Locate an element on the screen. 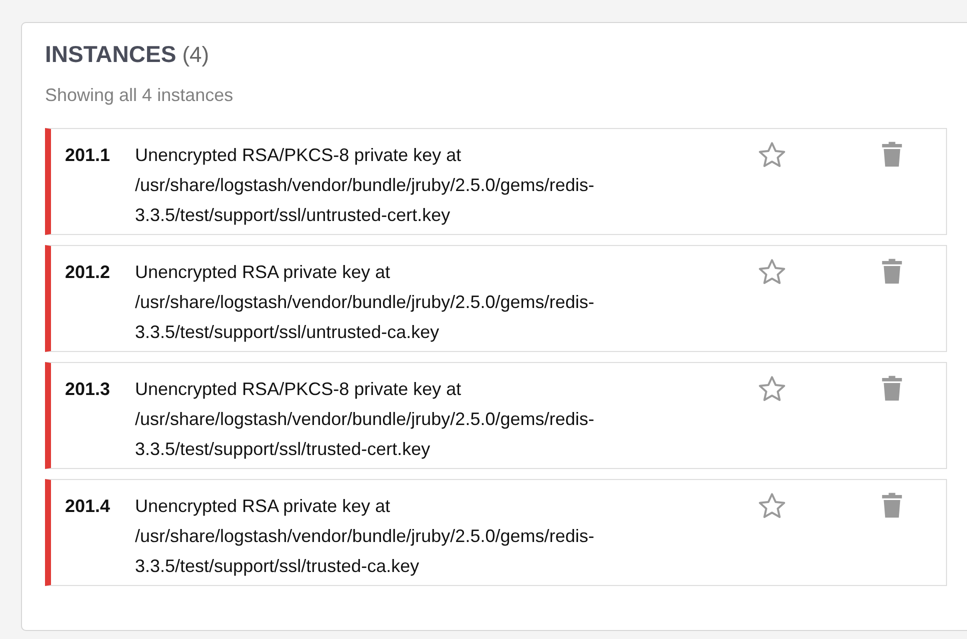 The height and width of the screenshot is (639, 967). instance-number: 201.1 is located at coordinates (88, 155).